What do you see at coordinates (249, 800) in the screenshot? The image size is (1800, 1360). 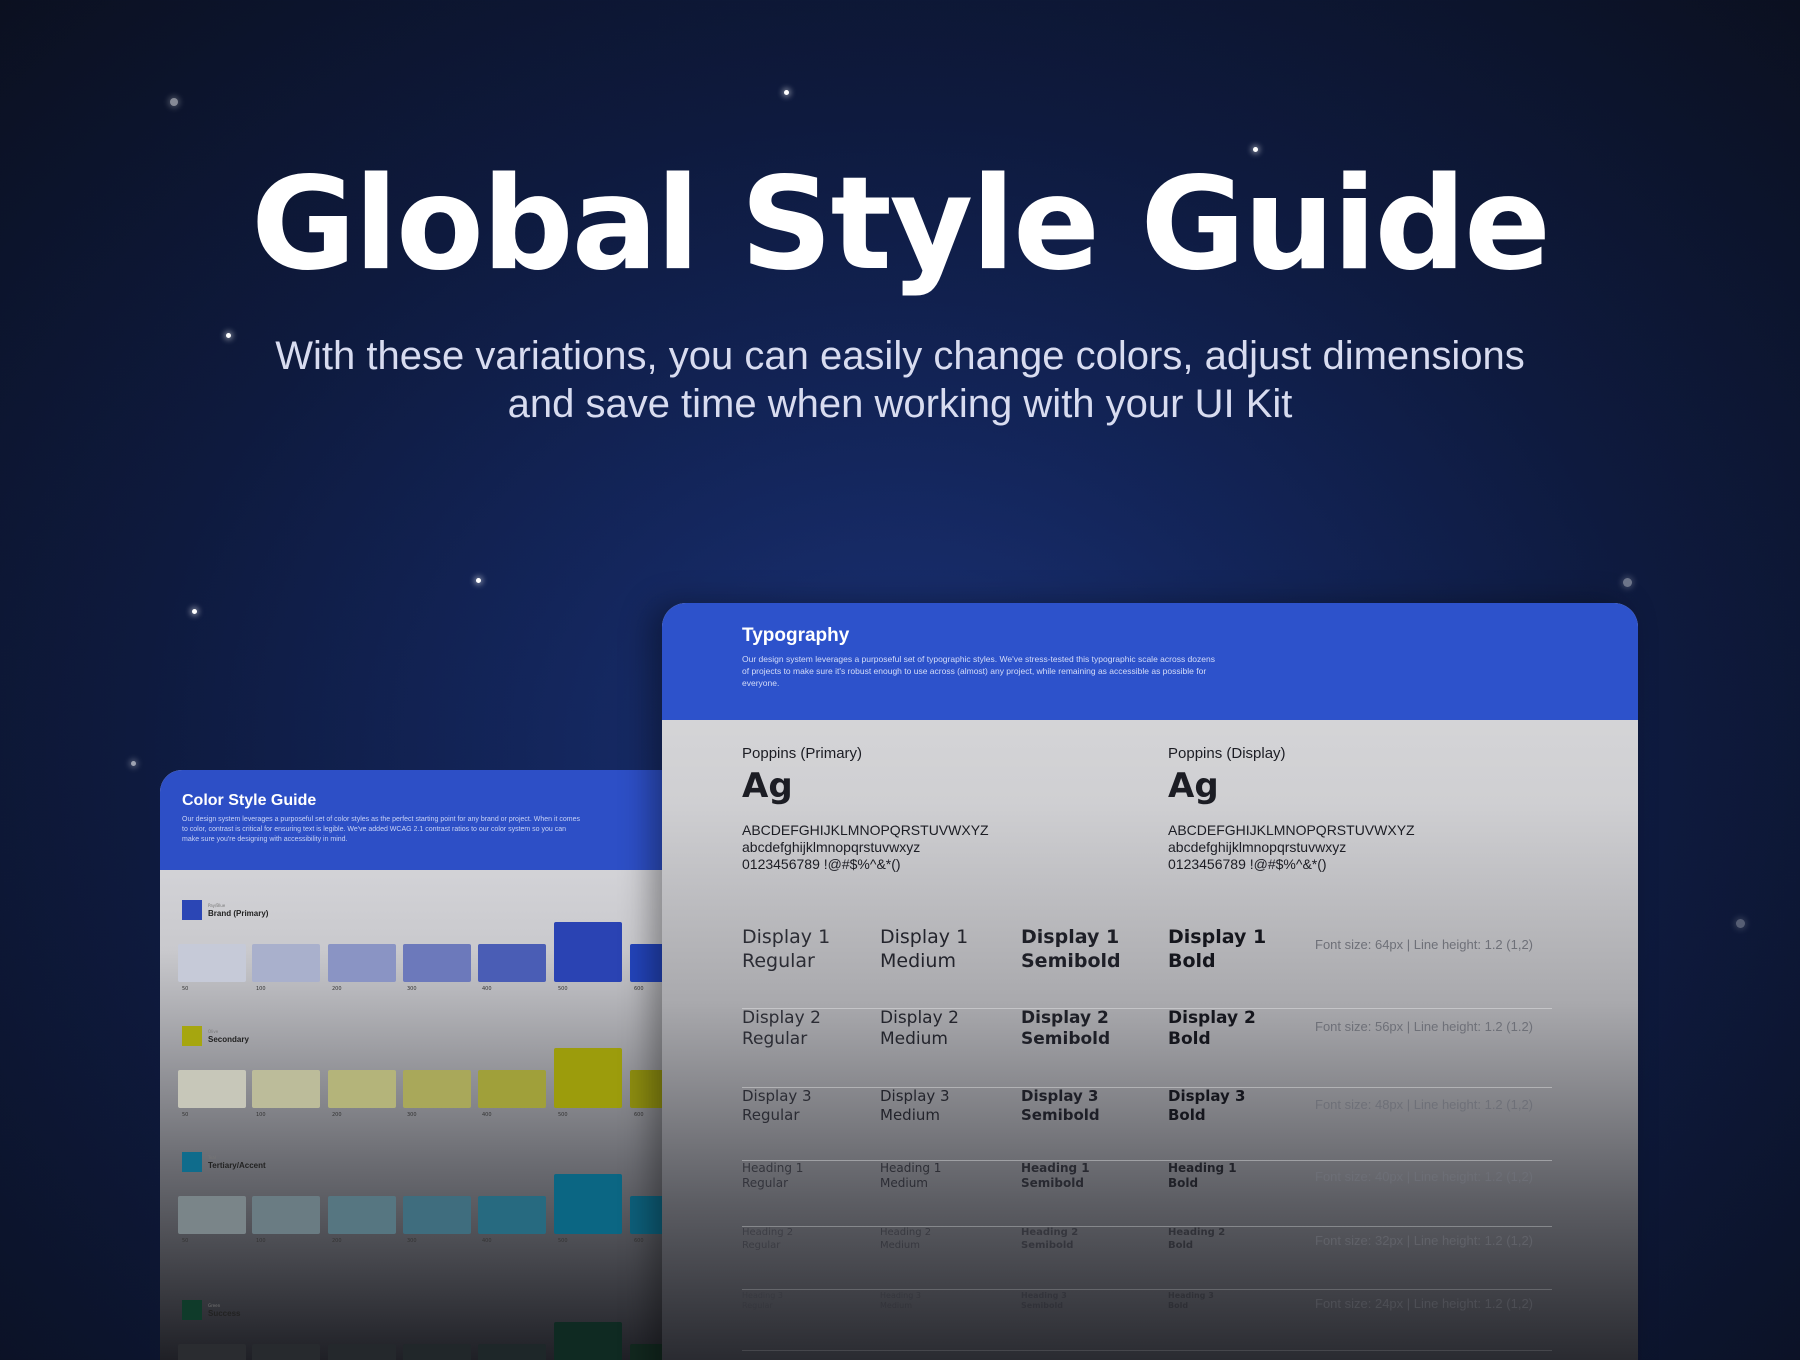 I see `color-card-title: Color Style Guide` at bounding box center [249, 800].